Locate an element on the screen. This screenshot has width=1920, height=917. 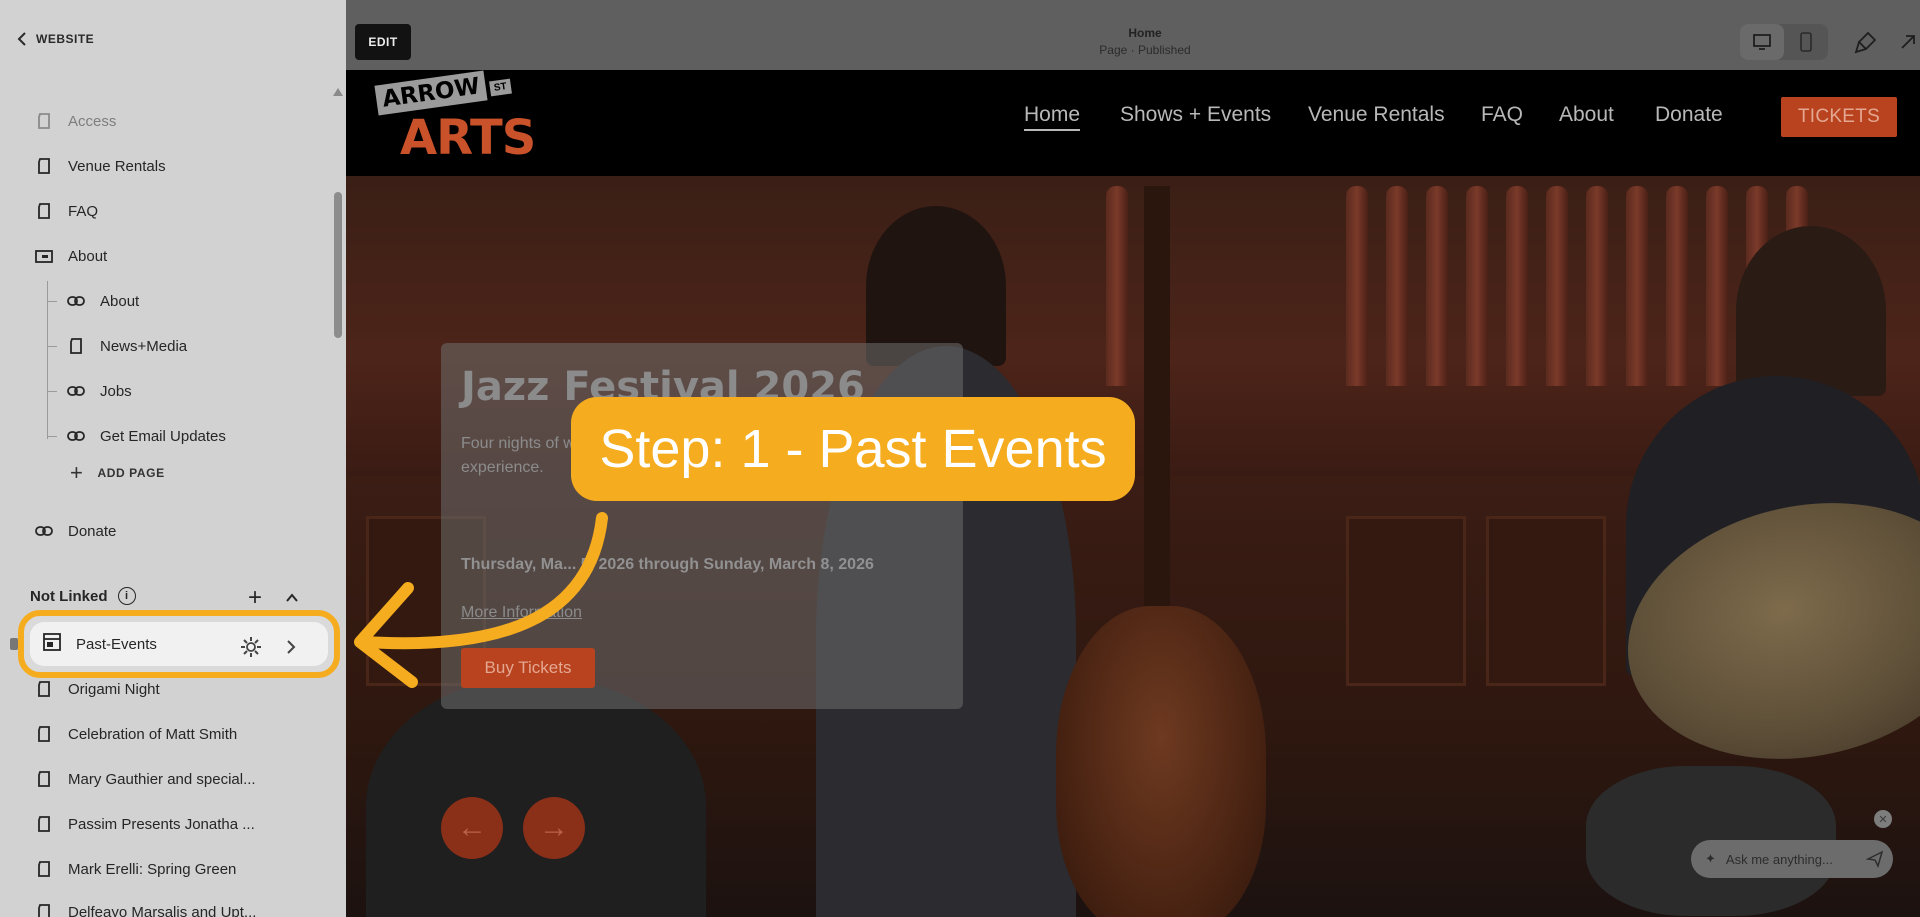
sidebar-item-past-events: Past-Events is located at coordinates (179, 644).